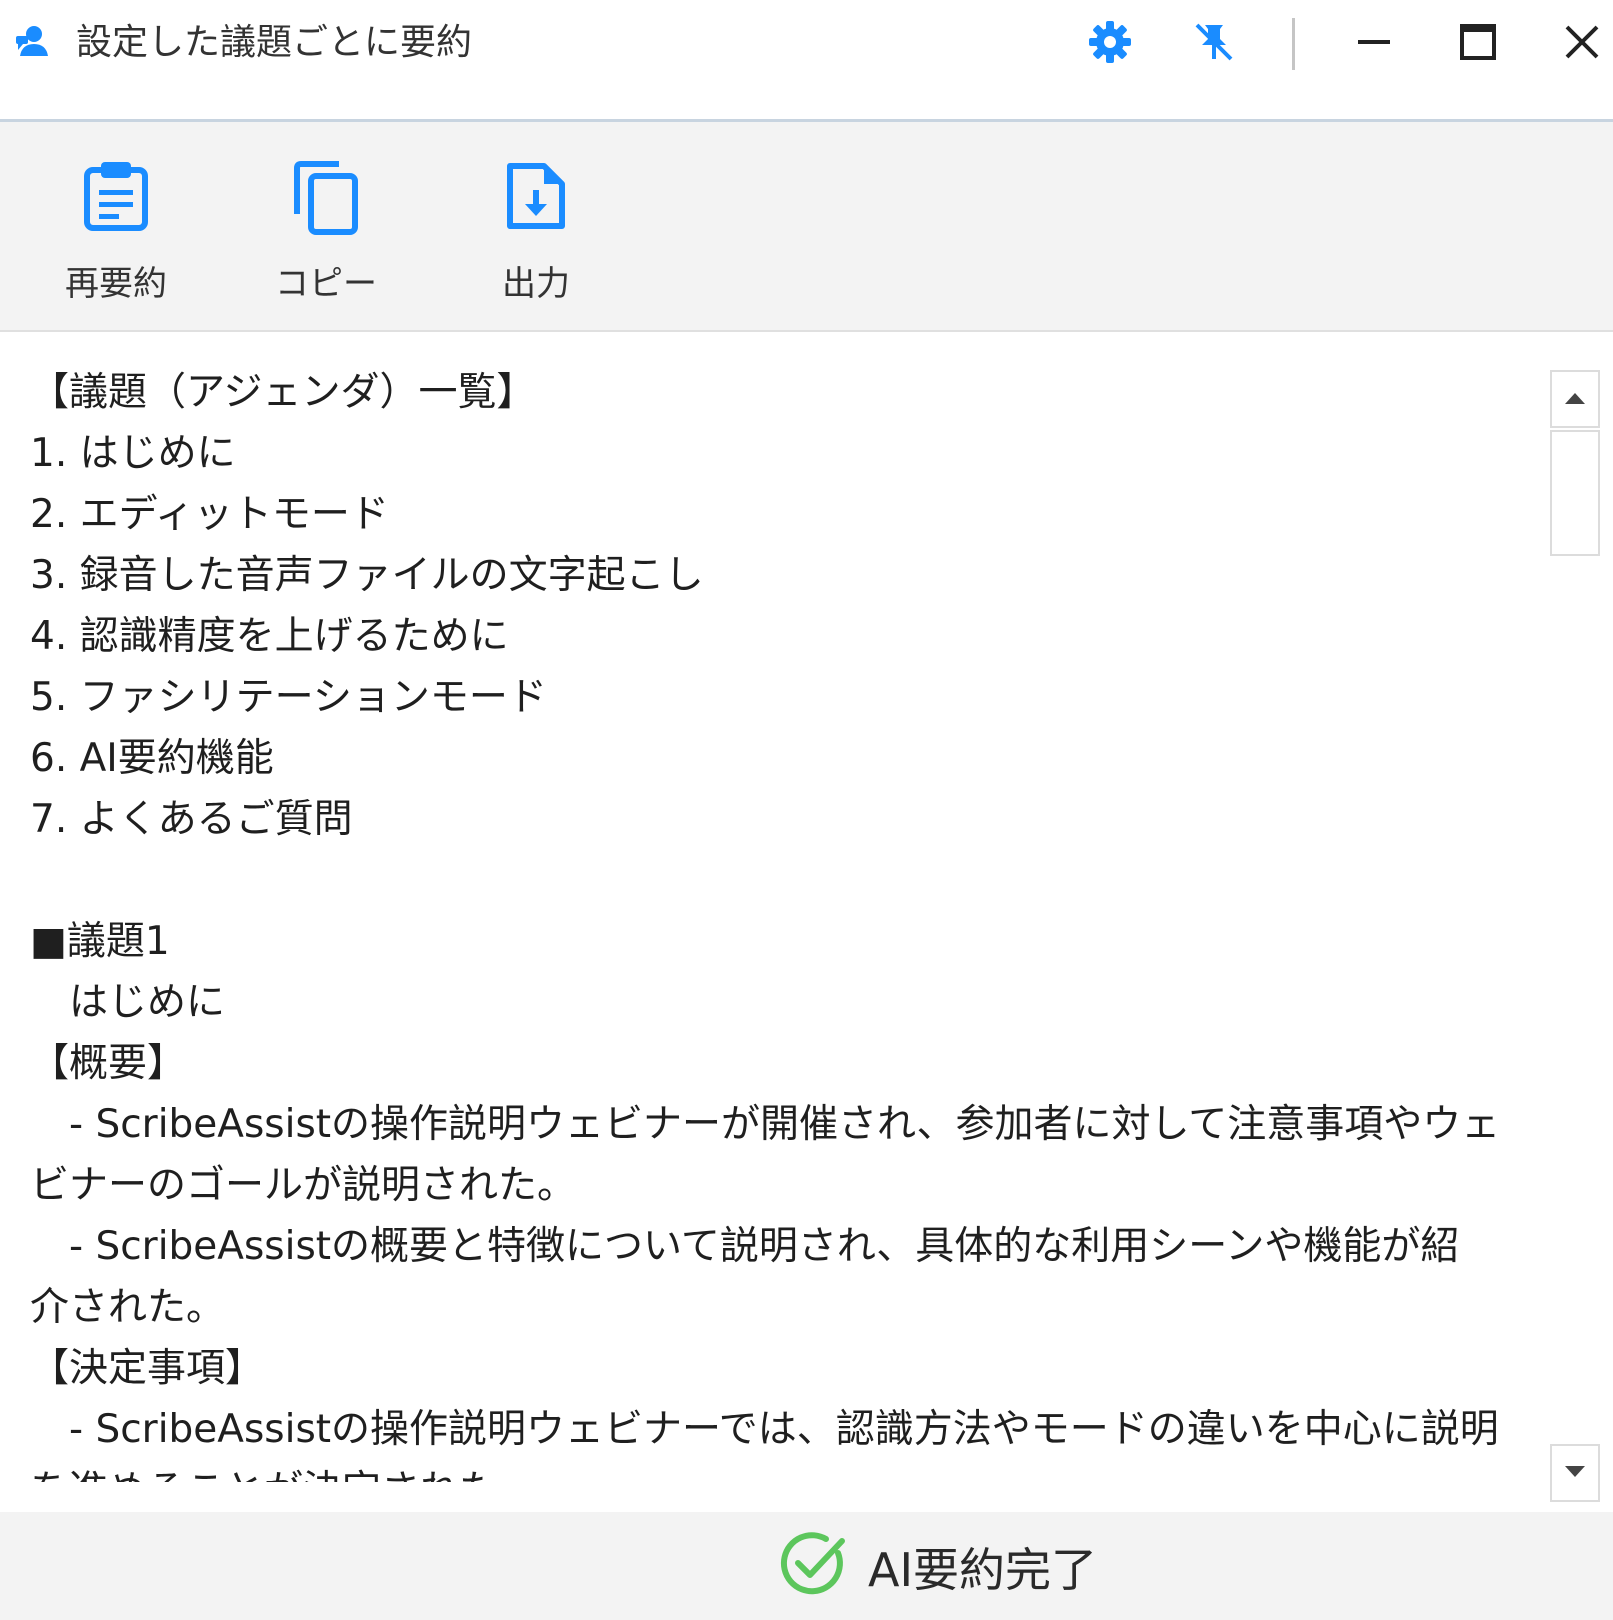 The height and width of the screenshot is (1620, 1613). I want to click on summary-line: 2. エディットモード, so click(209, 514).